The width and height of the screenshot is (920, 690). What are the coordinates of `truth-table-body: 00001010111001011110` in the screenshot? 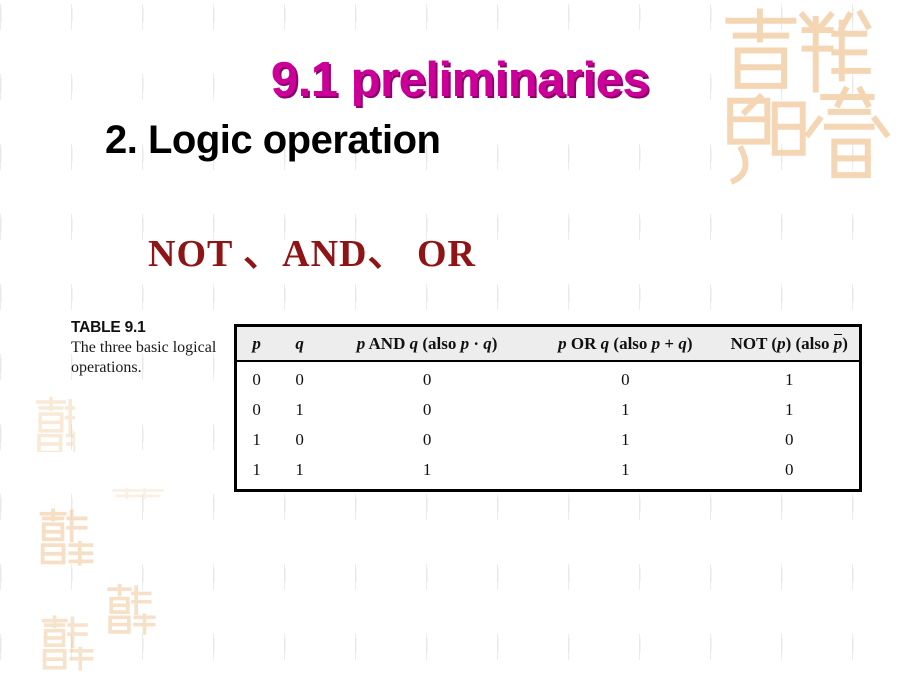 It's located at (548, 425).